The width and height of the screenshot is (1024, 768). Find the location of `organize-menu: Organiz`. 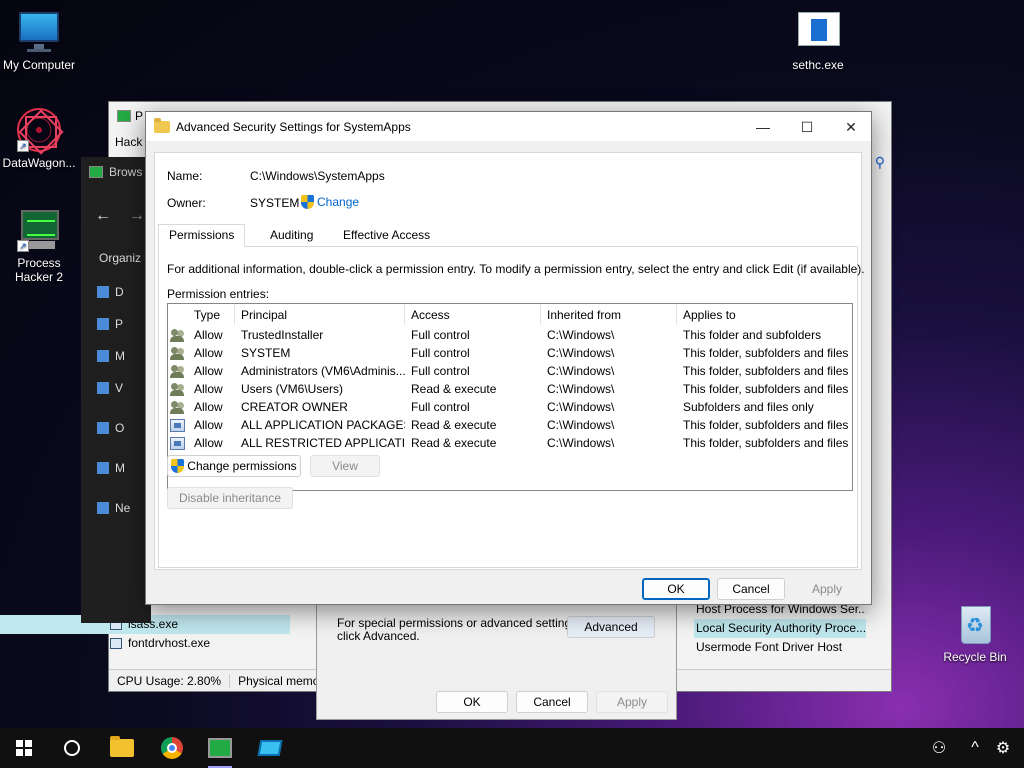

organize-menu: Organiz is located at coordinates (120, 258).